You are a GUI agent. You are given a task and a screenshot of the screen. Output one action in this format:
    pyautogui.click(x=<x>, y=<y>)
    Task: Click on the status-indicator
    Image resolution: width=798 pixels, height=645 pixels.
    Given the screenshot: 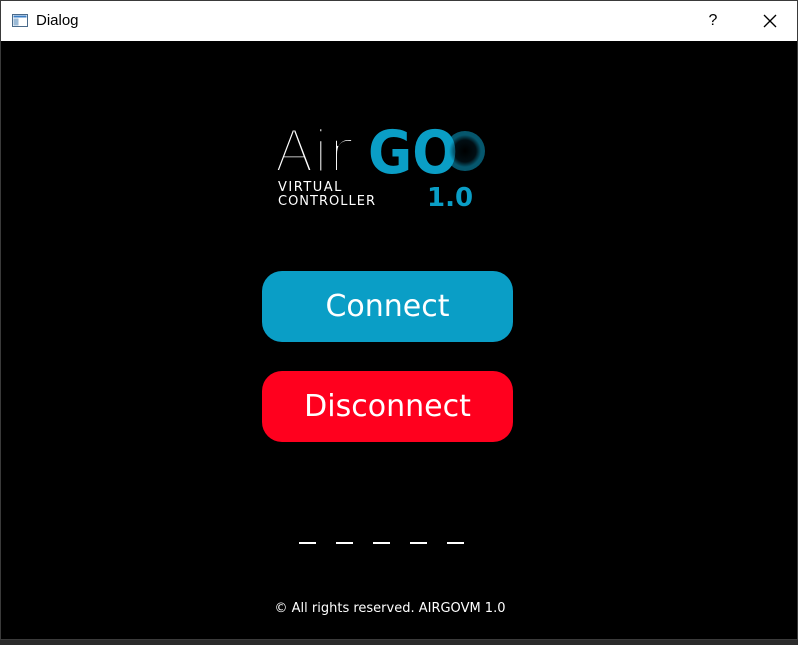 What is the action you would take?
    pyautogui.click(x=384, y=544)
    